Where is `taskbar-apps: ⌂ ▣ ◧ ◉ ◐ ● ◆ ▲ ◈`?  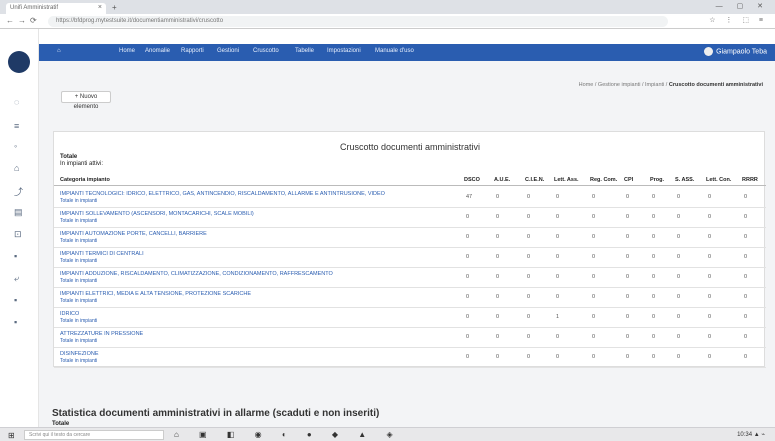
taskbar-apps: ⌂ ▣ ◧ ◉ ◐ ● ◆ ▲ ◈ is located at coordinates (288, 434).